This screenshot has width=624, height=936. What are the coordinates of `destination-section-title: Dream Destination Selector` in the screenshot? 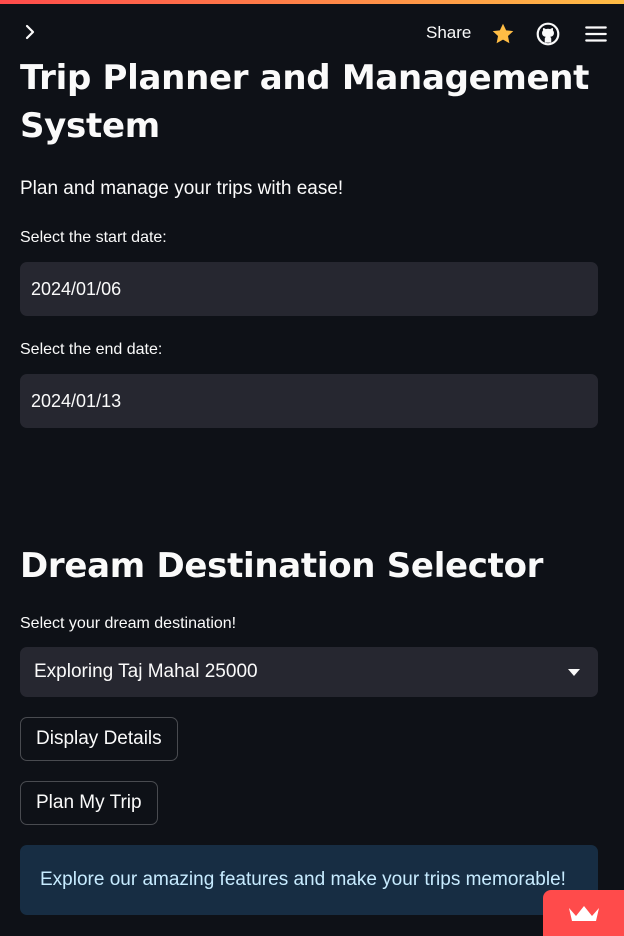 It's located at (282, 566).